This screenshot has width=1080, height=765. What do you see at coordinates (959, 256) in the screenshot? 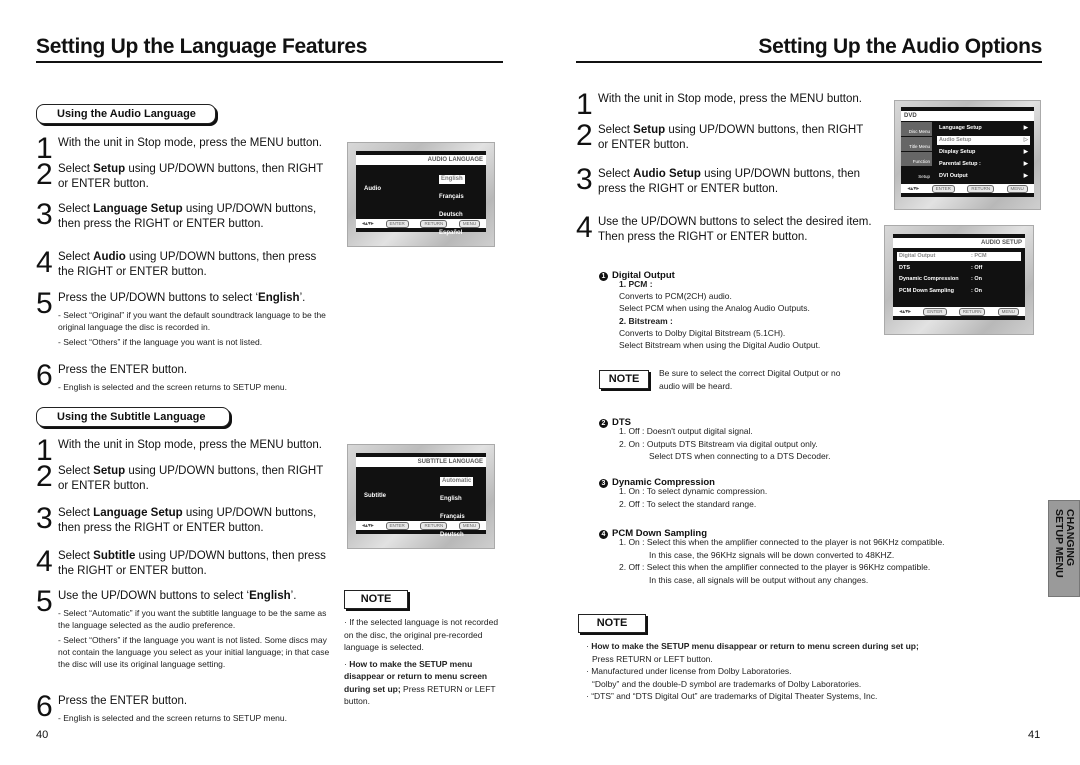
I see `audio-setting-row: Digital Output: PCM` at bounding box center [959, 256].